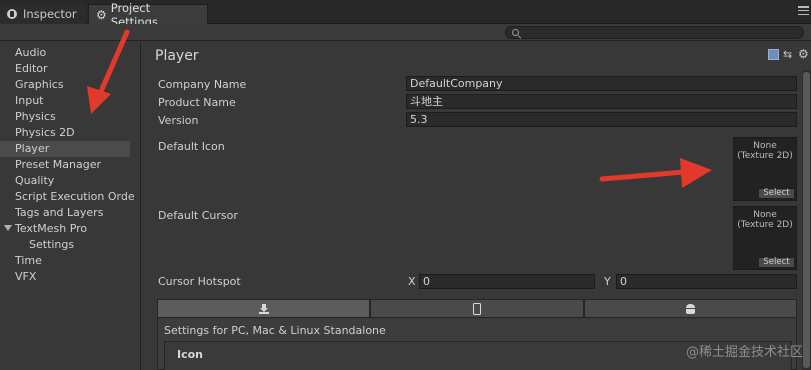 This screenshot has height=370, width=811. Describe the element at coordinates (198, 215) in the screenshot. I see `default-cursor-label: Default Cursor` at that location.